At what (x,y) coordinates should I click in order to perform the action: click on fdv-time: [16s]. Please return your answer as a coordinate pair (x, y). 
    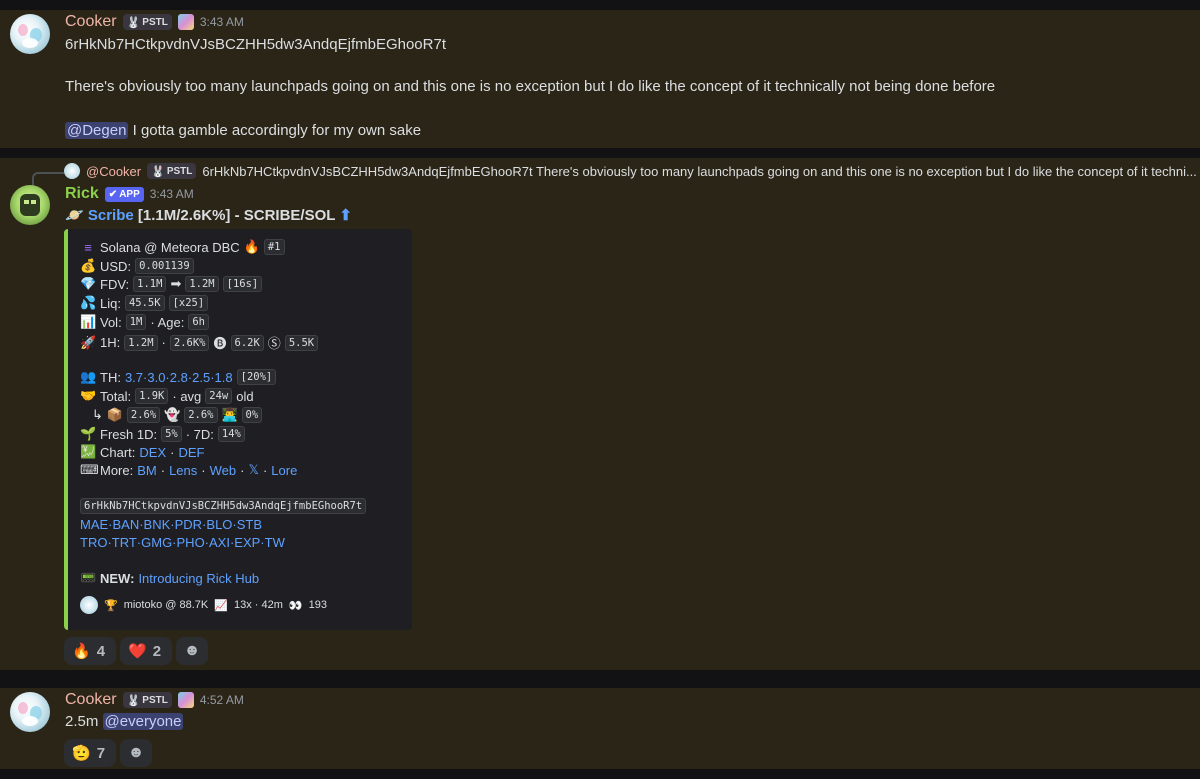
    Looking at the image, I should click on (242, 284).